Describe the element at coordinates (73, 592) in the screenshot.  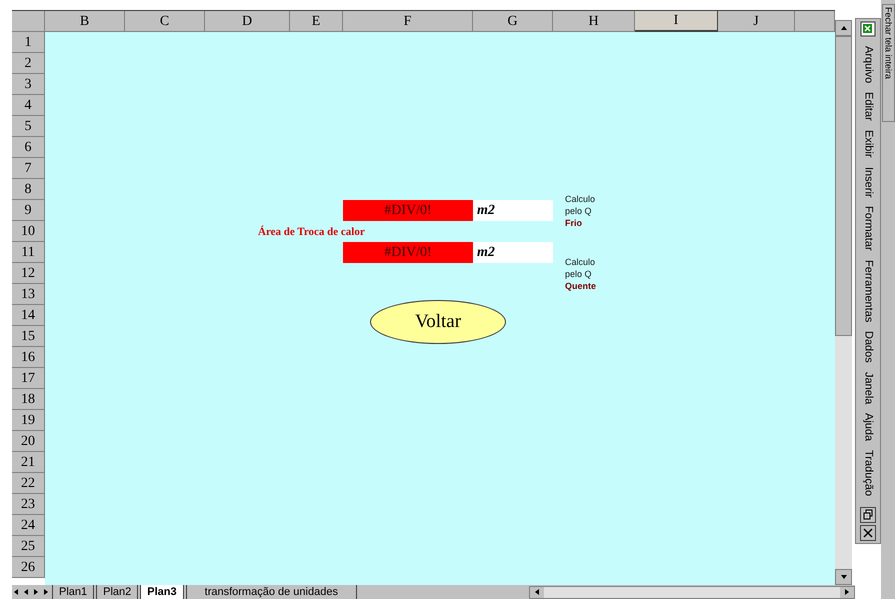
I see `sheet-tab: Plan1` at that location.